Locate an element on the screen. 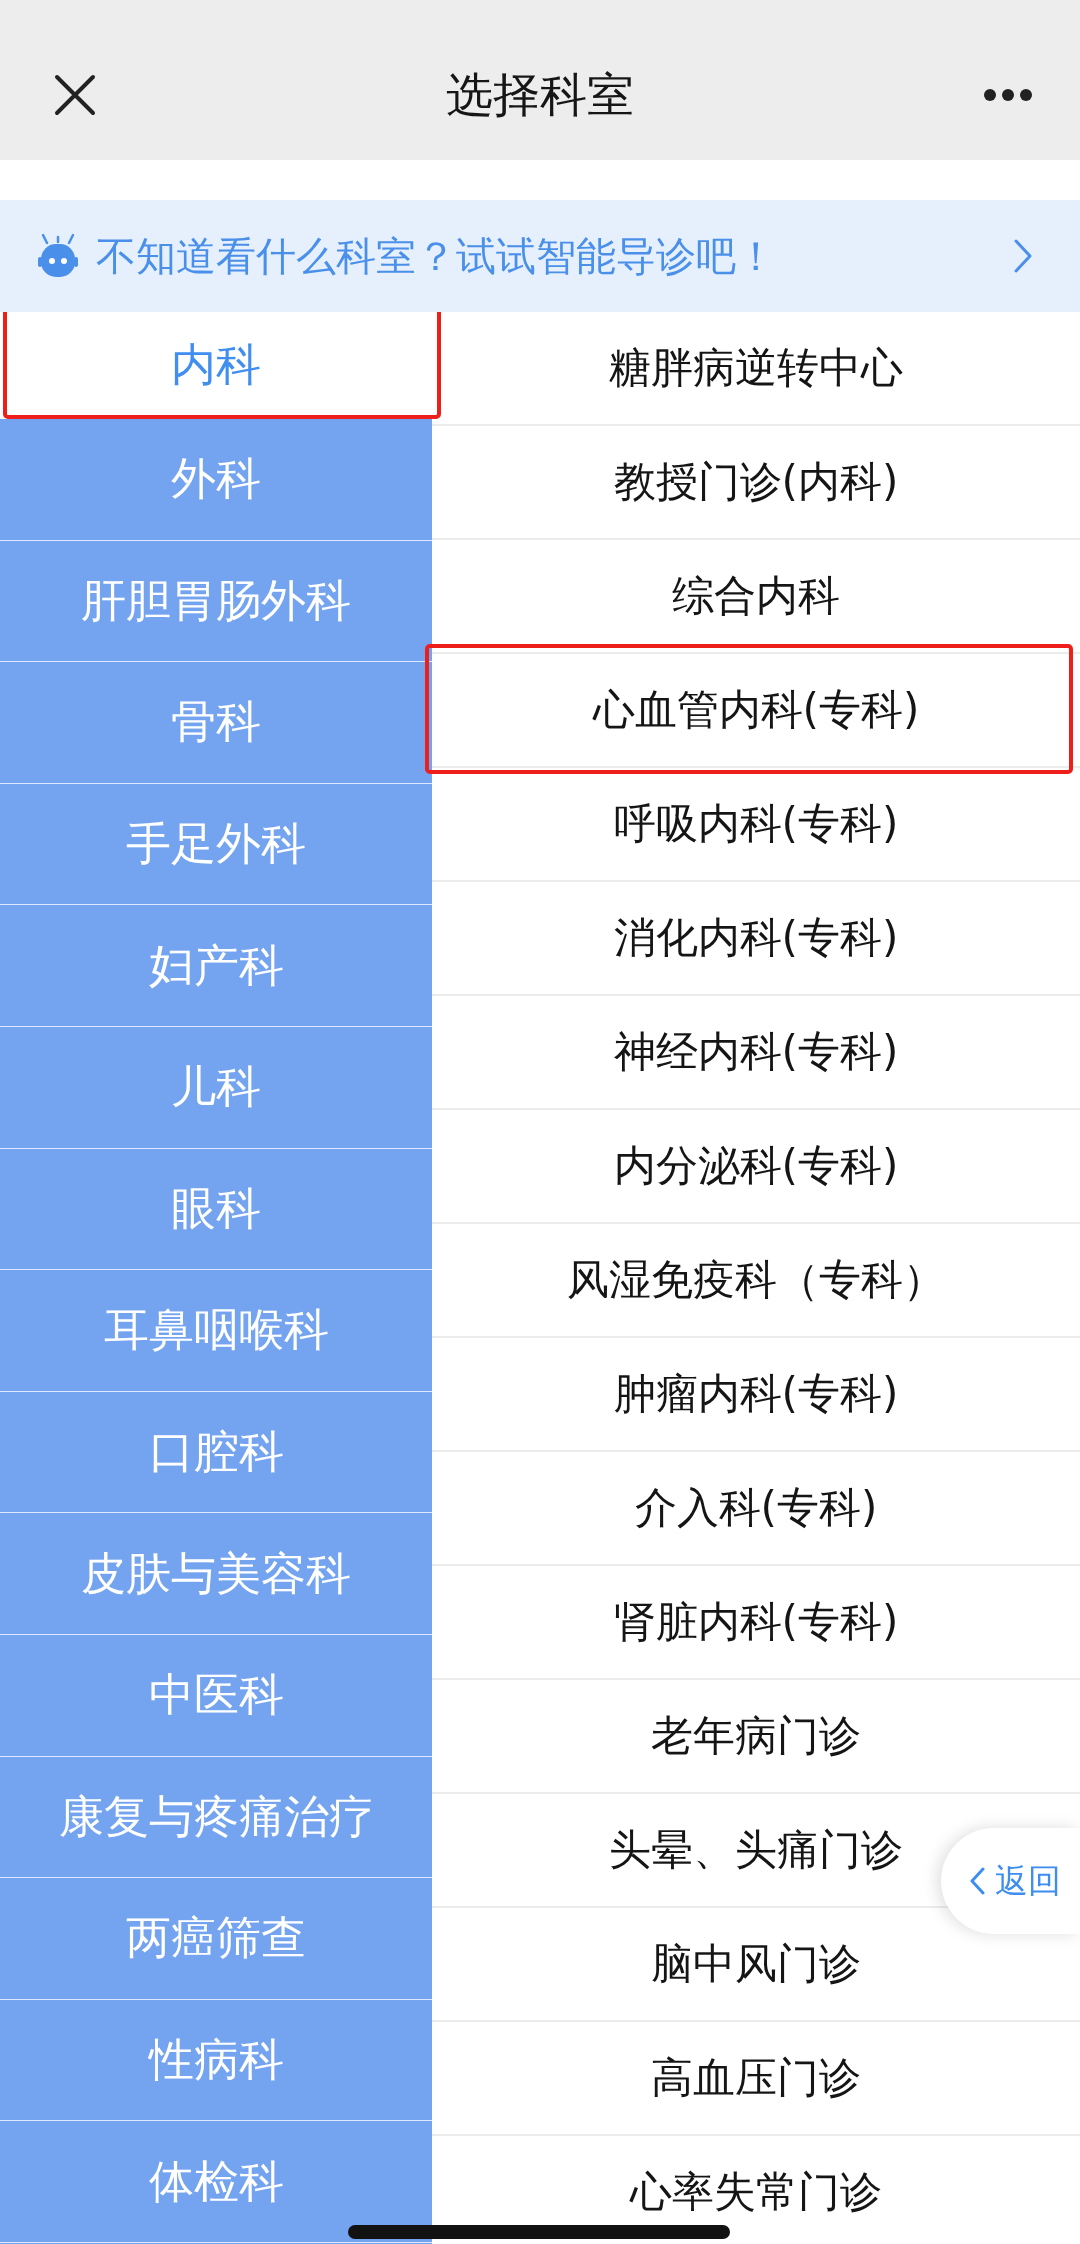  clinic-item: 肾脏内科(专科) is located at coordinates (756, 1622).